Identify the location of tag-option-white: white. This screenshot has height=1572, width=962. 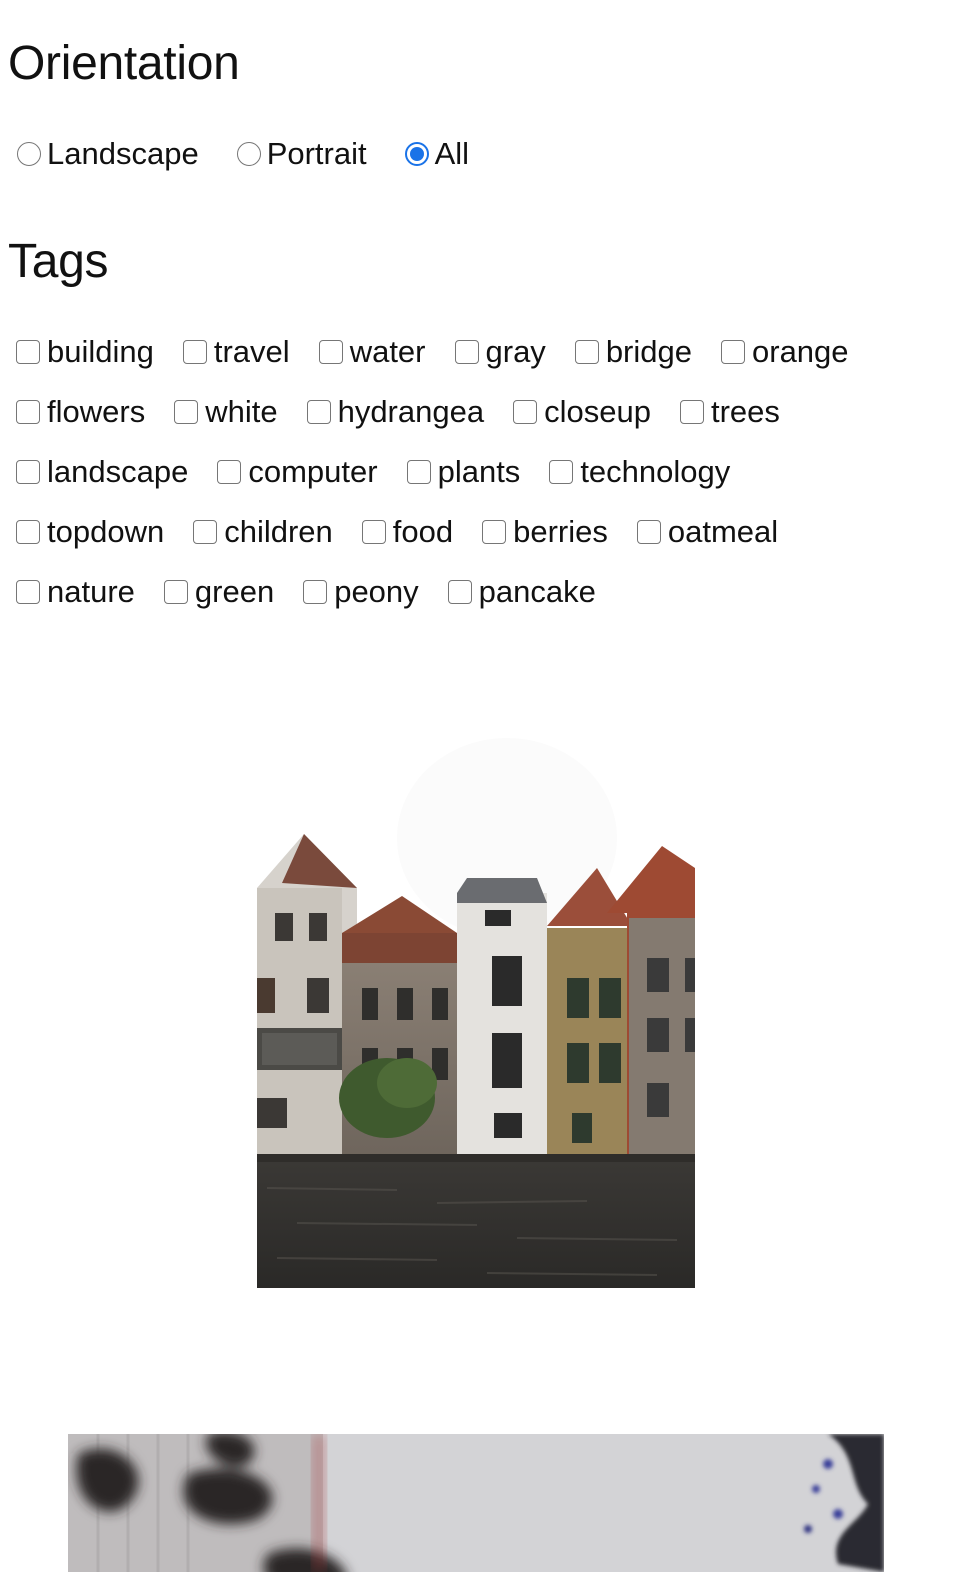
(226, 412).